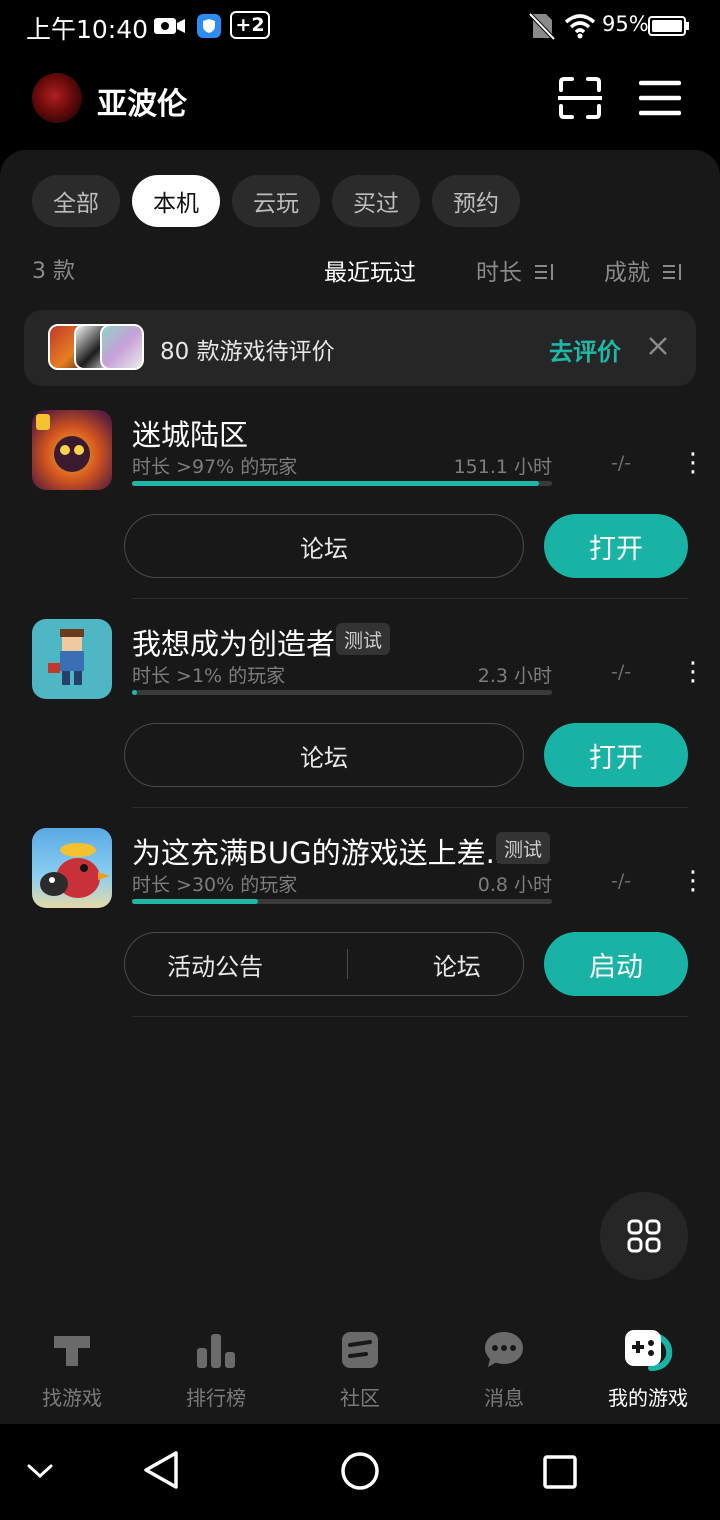 The image size is (720, 1520). What do you see at coordinates (247, 352) in the screenshot?
I see `review-text: 80 款游戏待评价` at bounding box center [247, 352].